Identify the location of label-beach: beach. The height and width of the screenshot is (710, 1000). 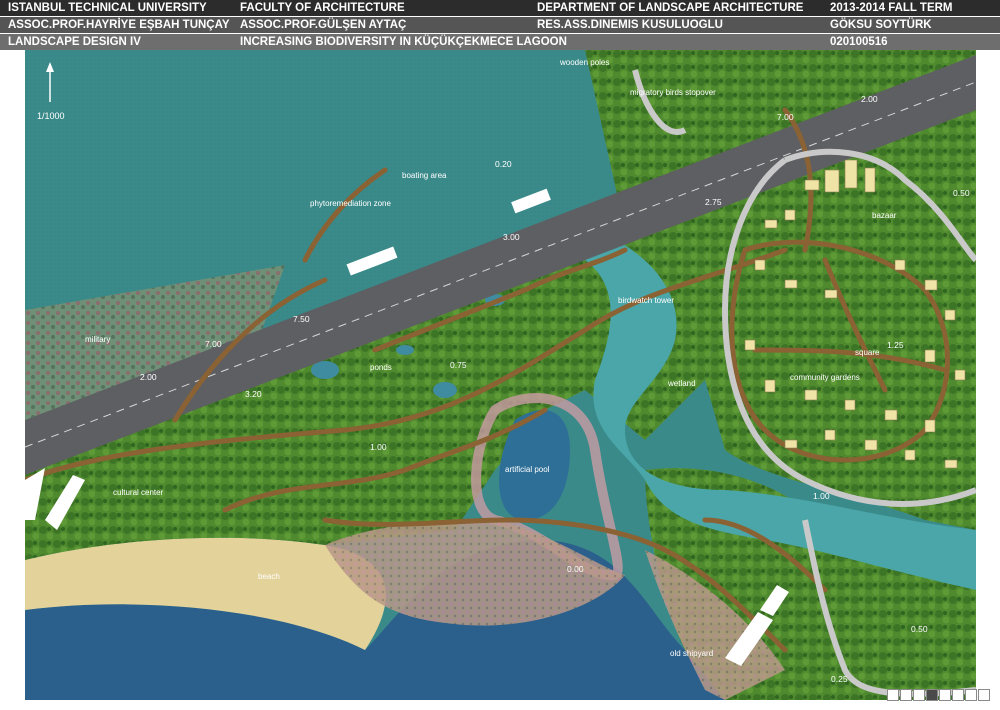
(269, 576).